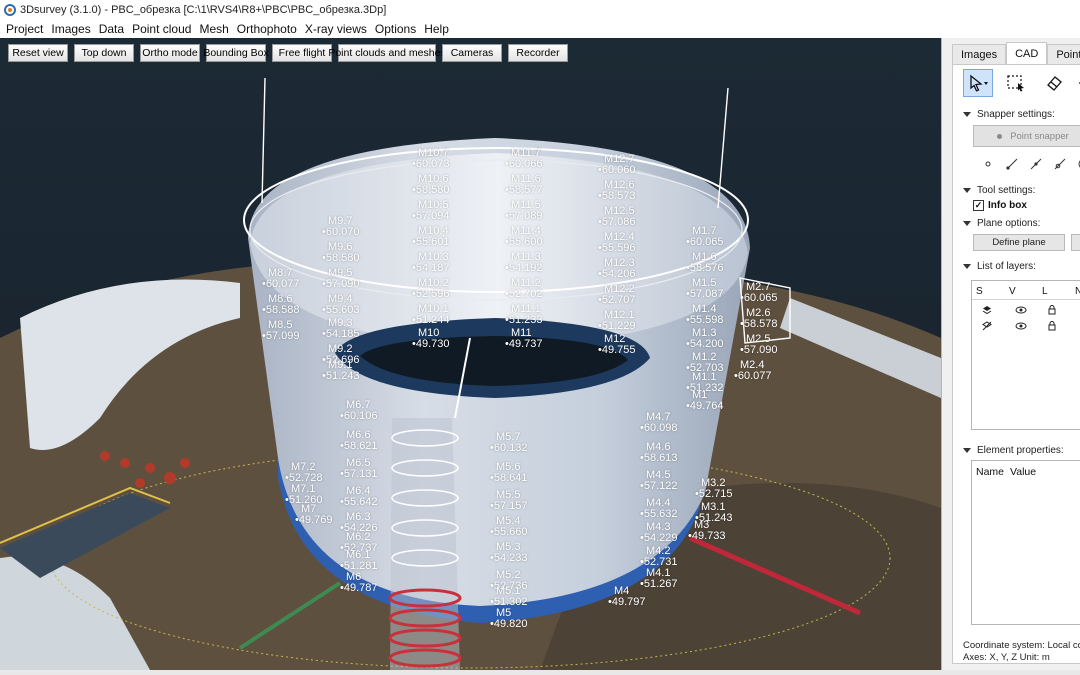 This screenshot has height=675, width=1080. Describe the element at coordinates (509, 619) in the screenshot. I see `marker-label: M549.820` at that location.